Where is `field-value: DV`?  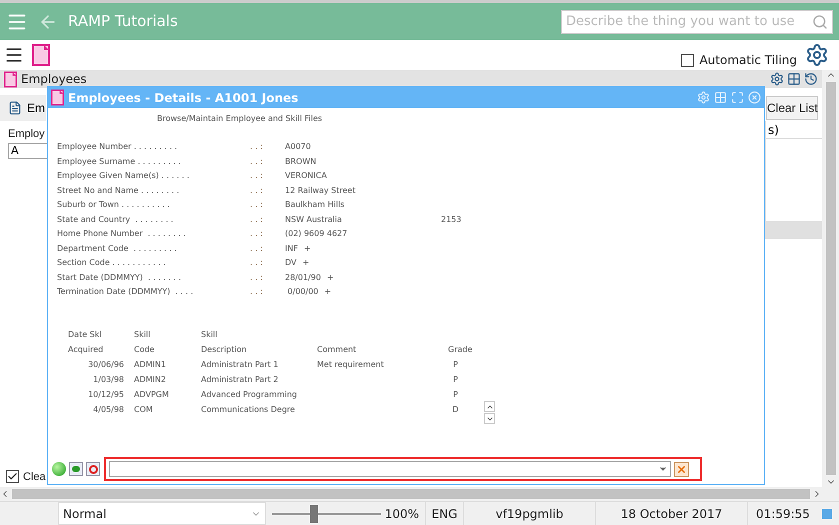 field-value: DV is located at coordinates (290, 262).